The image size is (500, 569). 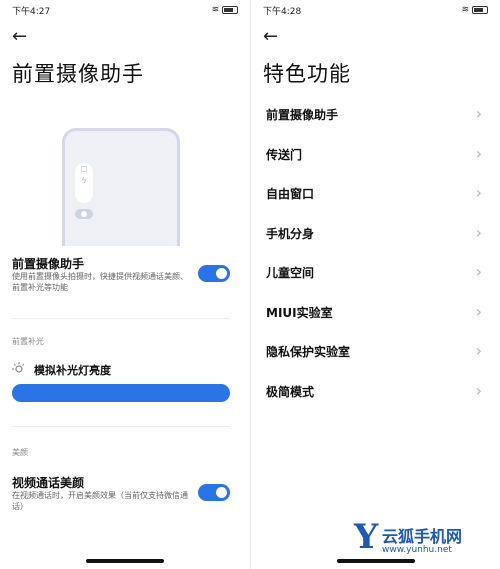 What do you see at coordinates (100, 282) in the screenshot?
I see `assistant-description: 使用前置摄像头拍摄时，快捷提供视频通话美颜、前置补光等功能` at bounding box center [100, 282].